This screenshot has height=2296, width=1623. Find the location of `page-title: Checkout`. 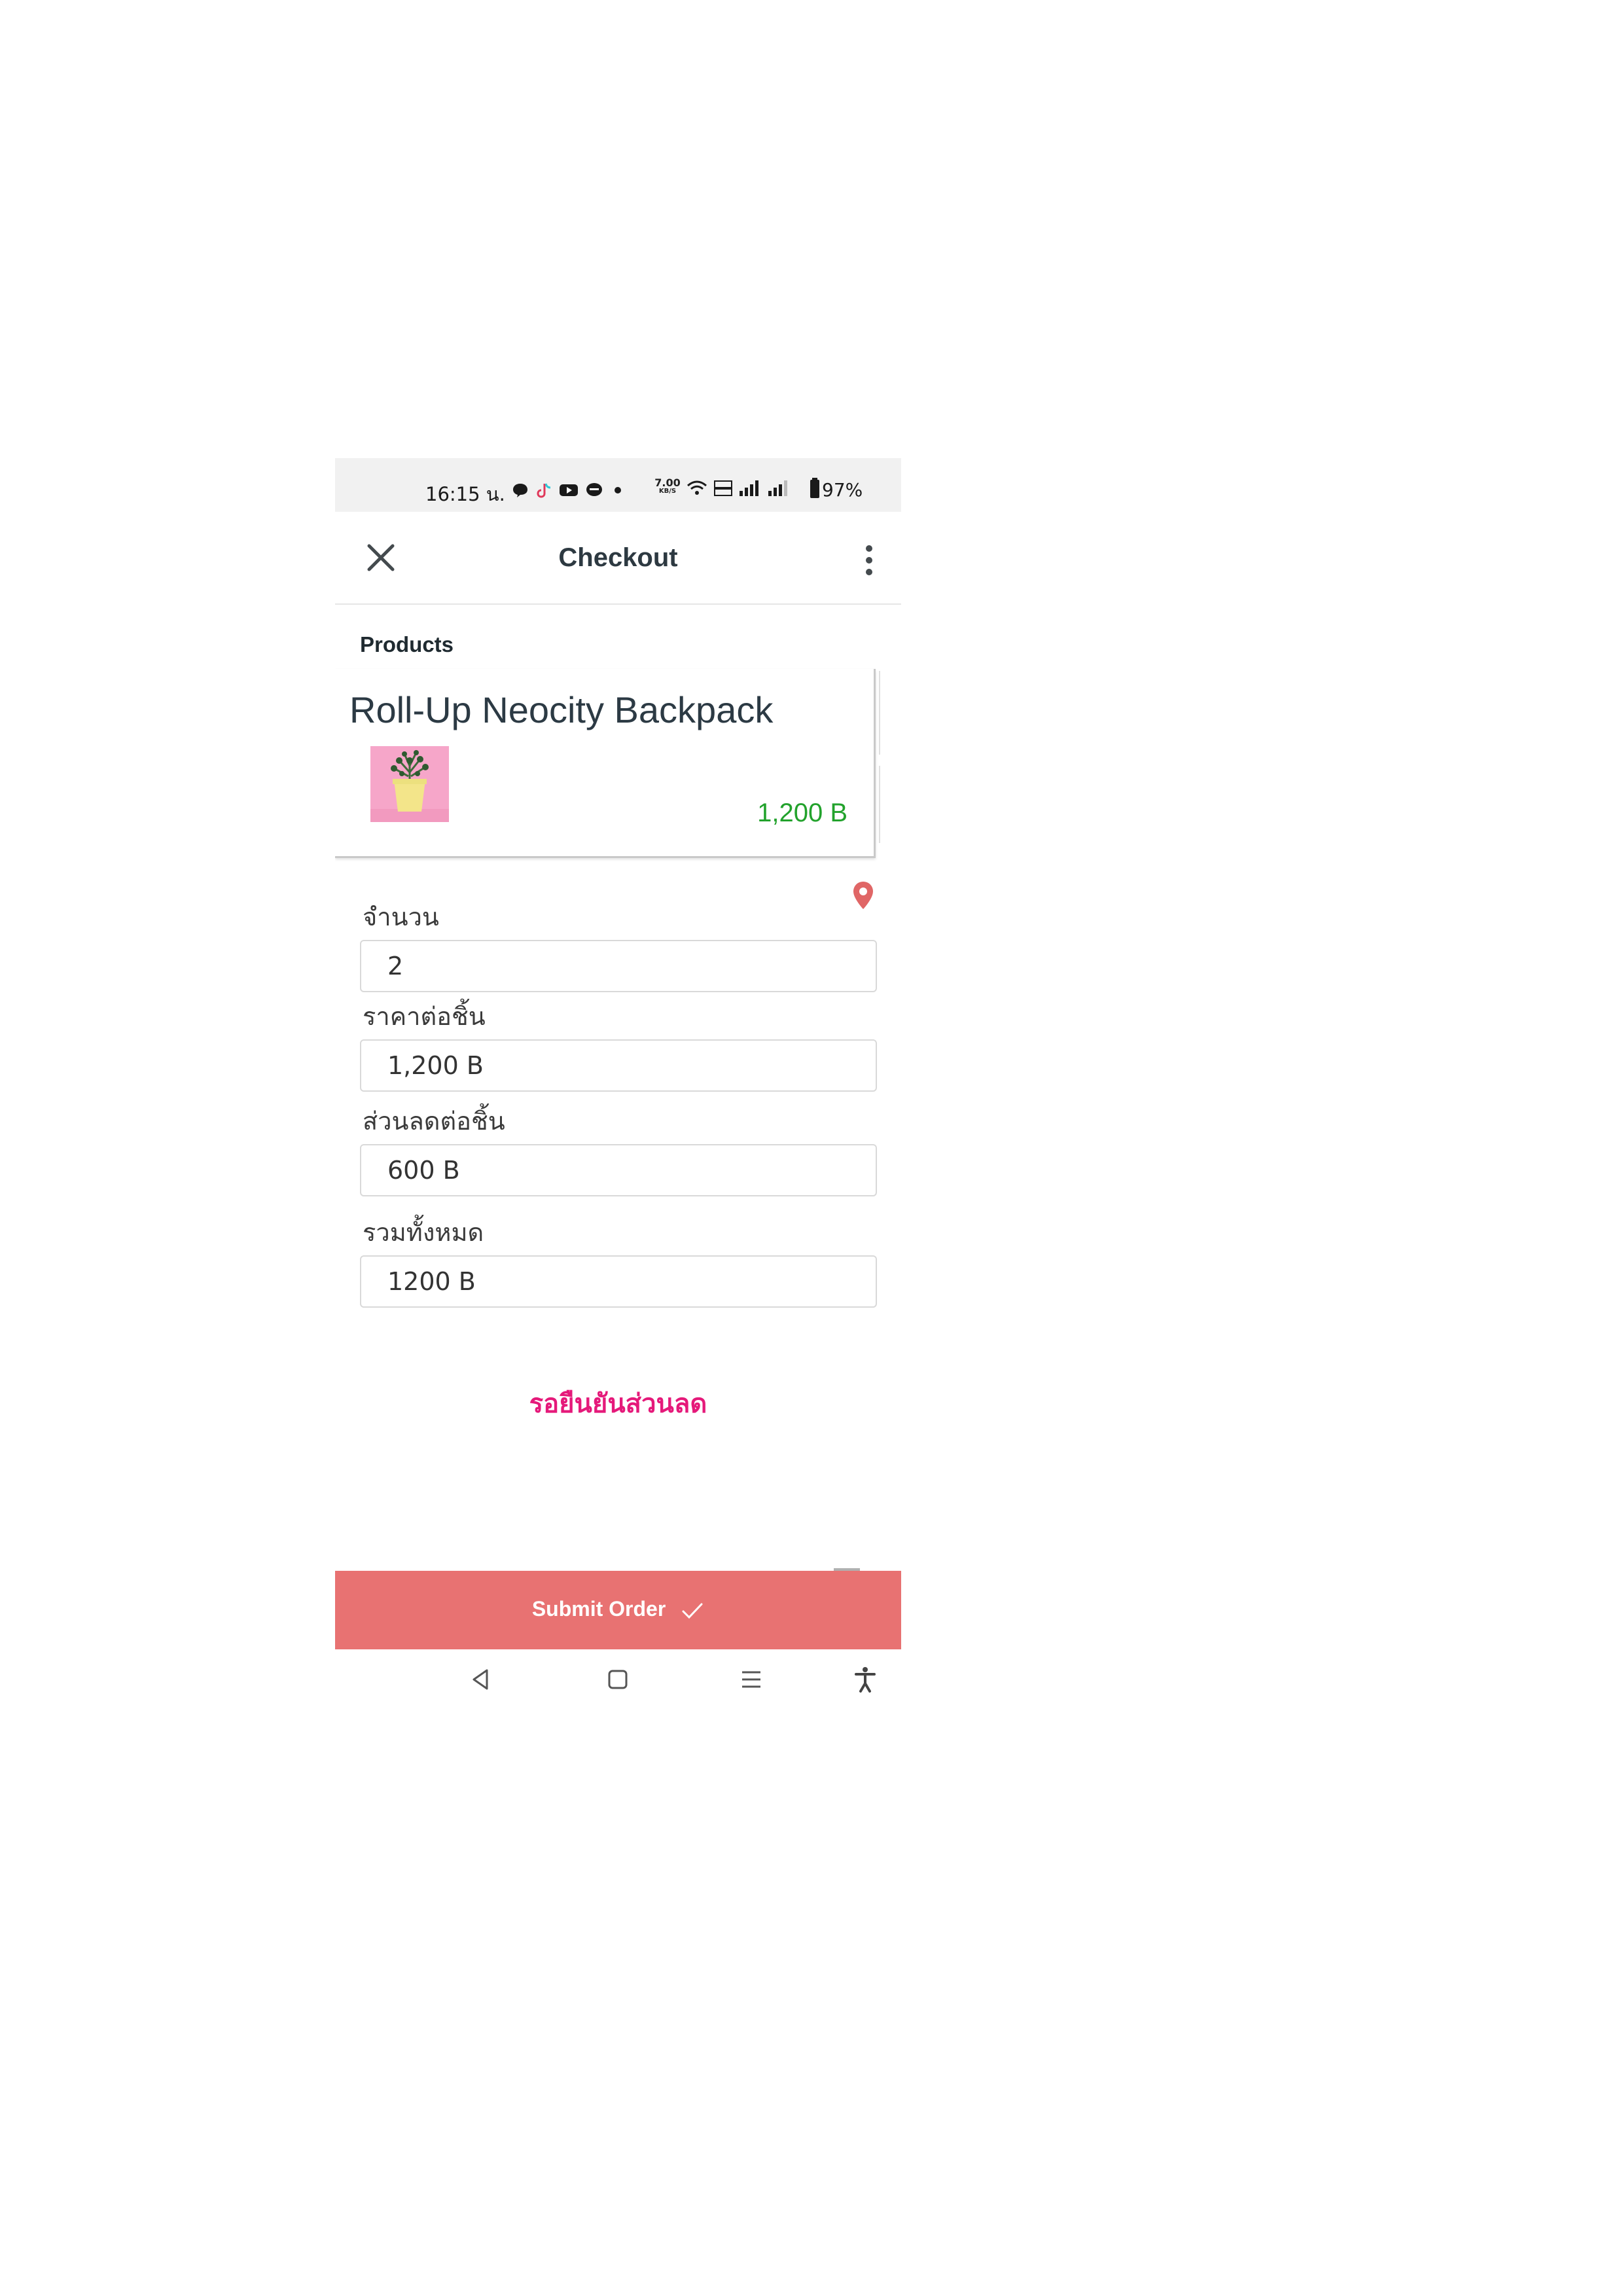

page-title: Checkout is located at coordinates (618, 557).